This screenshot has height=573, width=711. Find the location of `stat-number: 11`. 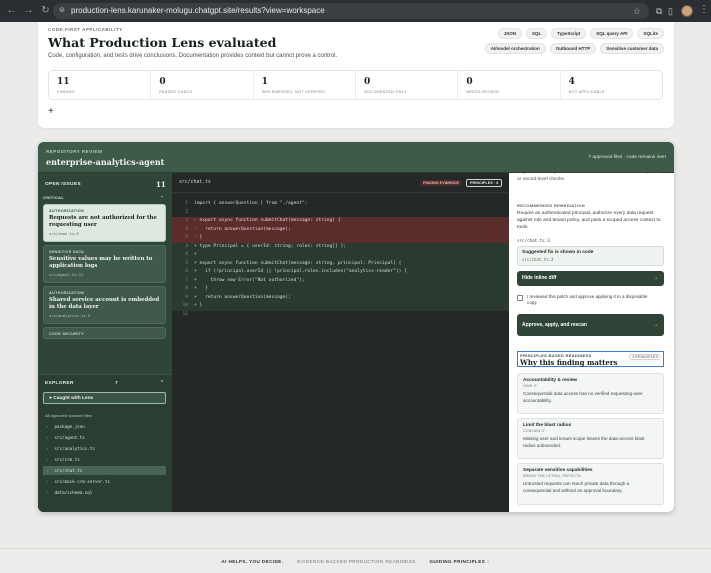

stat-number: 11 is located at coordinates (63, 82).